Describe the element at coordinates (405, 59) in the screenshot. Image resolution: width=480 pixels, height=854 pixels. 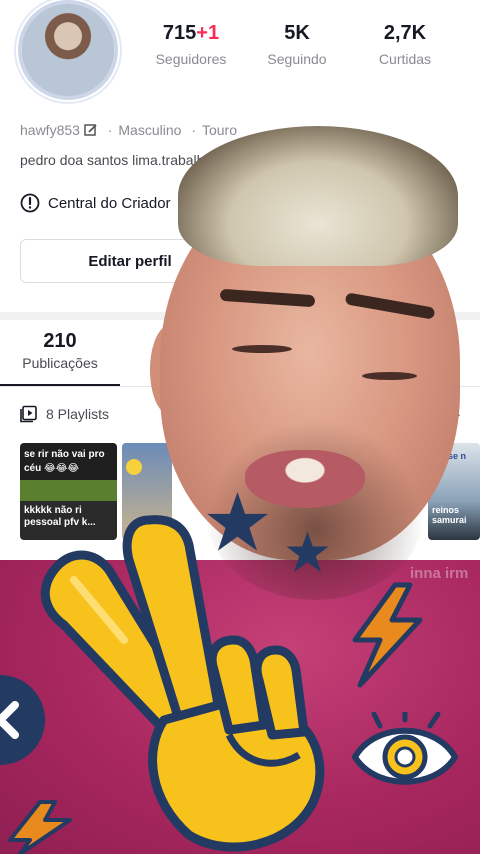
I see `likes-label: Curtidas` at that location.